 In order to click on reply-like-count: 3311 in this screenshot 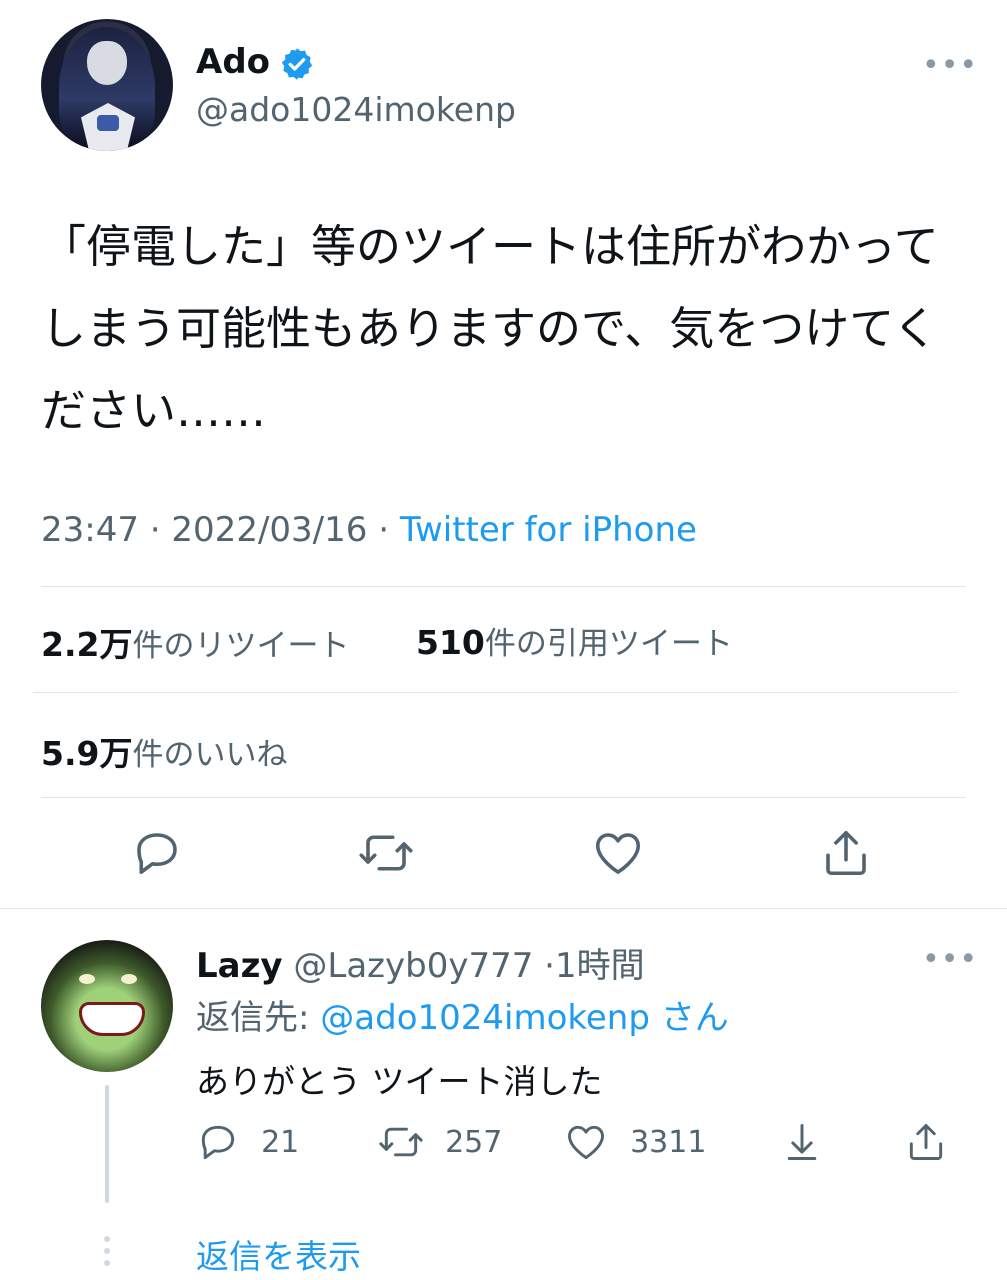, I will do `click(668, 1142)`.